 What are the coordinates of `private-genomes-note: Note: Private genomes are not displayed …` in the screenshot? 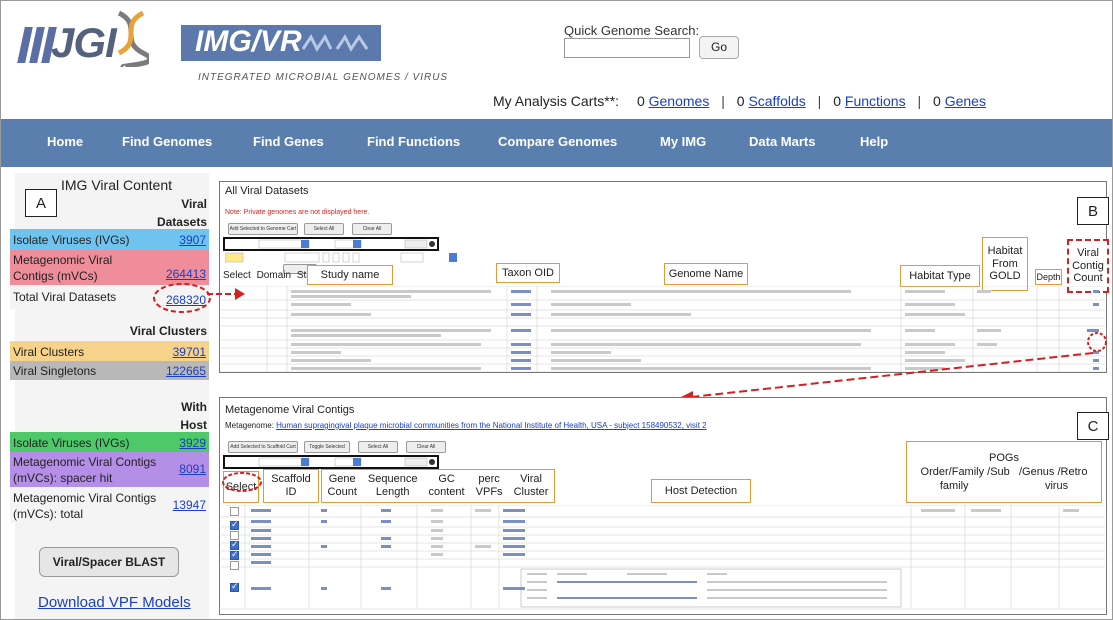 It's located at (297, 212).